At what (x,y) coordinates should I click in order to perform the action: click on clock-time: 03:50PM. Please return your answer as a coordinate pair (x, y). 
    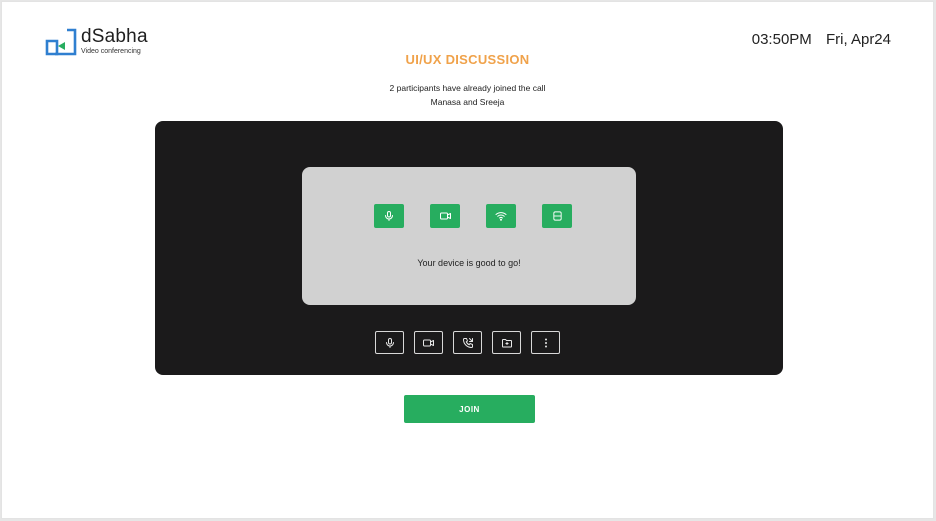
    Looking at the image, I should click on (781, 39).